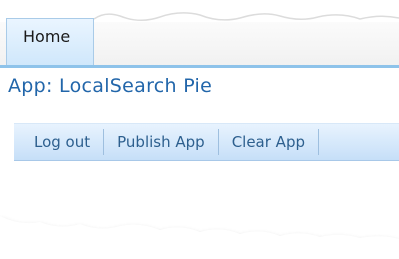 This screenshot has width=399, height=259. What do you see at coordinates (110, 86) in the screenshot?
I see `page-title: App: LocalSearch Pie` at bounding box center [110, 86].